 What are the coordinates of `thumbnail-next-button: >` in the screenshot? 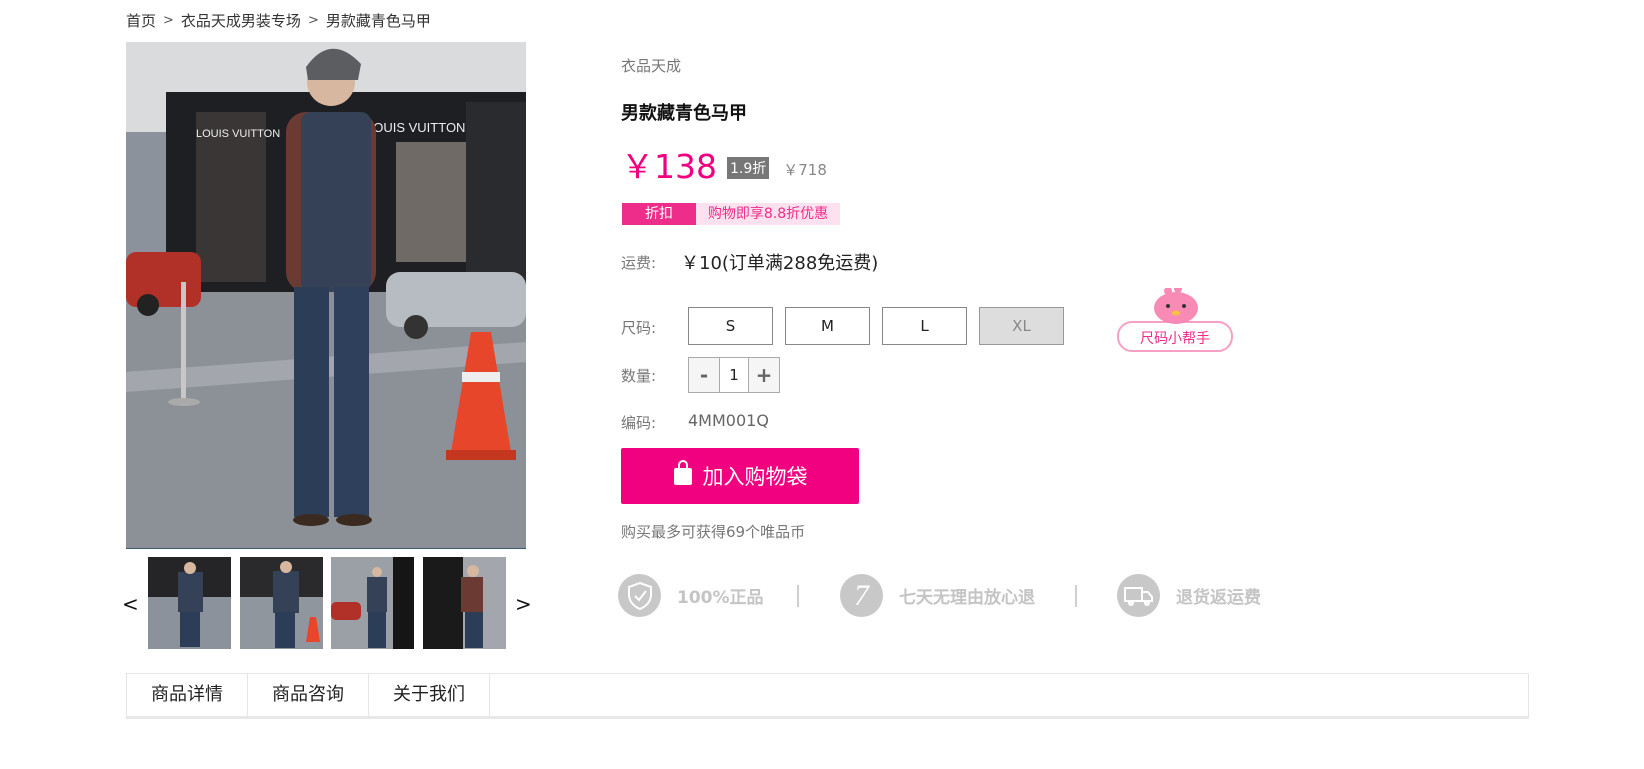 It's located at (523, 604).